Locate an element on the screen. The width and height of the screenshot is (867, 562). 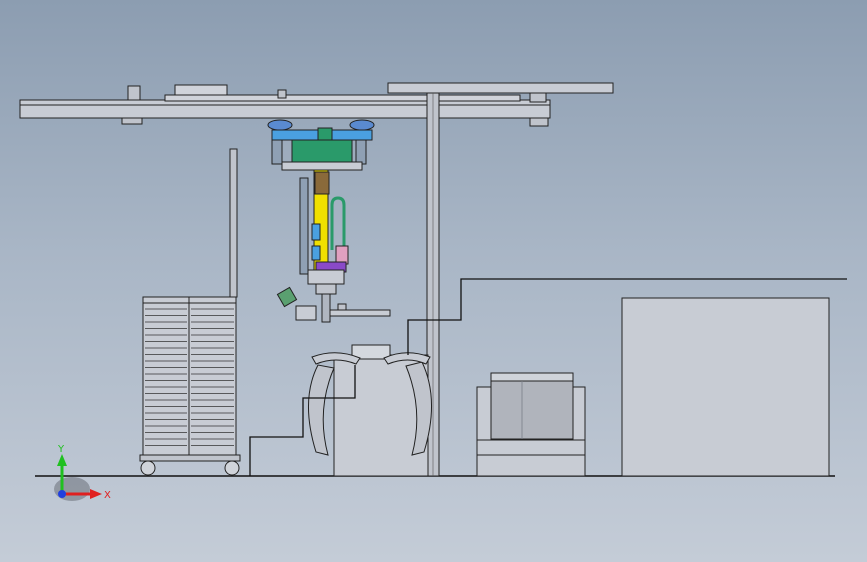
lift-column is located at coordinates (324, 246).